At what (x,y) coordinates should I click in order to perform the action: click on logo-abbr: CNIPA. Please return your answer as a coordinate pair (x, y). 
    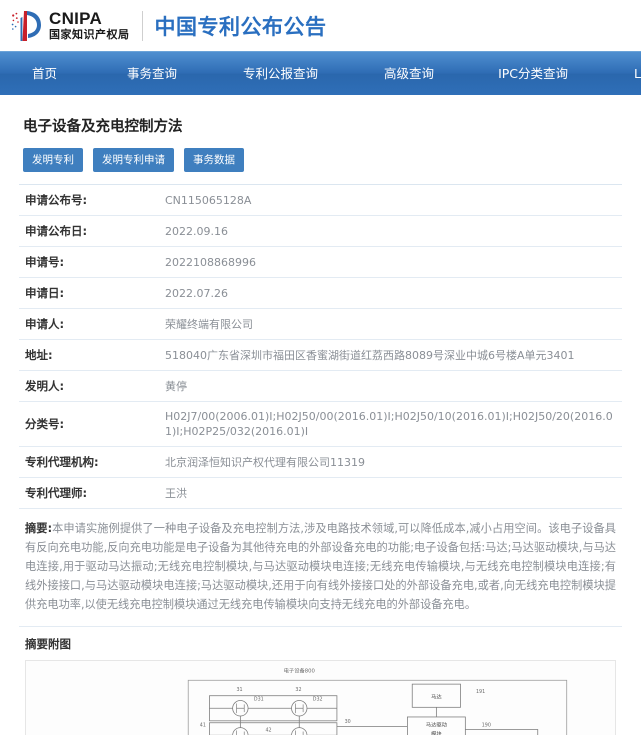
    Looking at the image, I should click on (76, 18).